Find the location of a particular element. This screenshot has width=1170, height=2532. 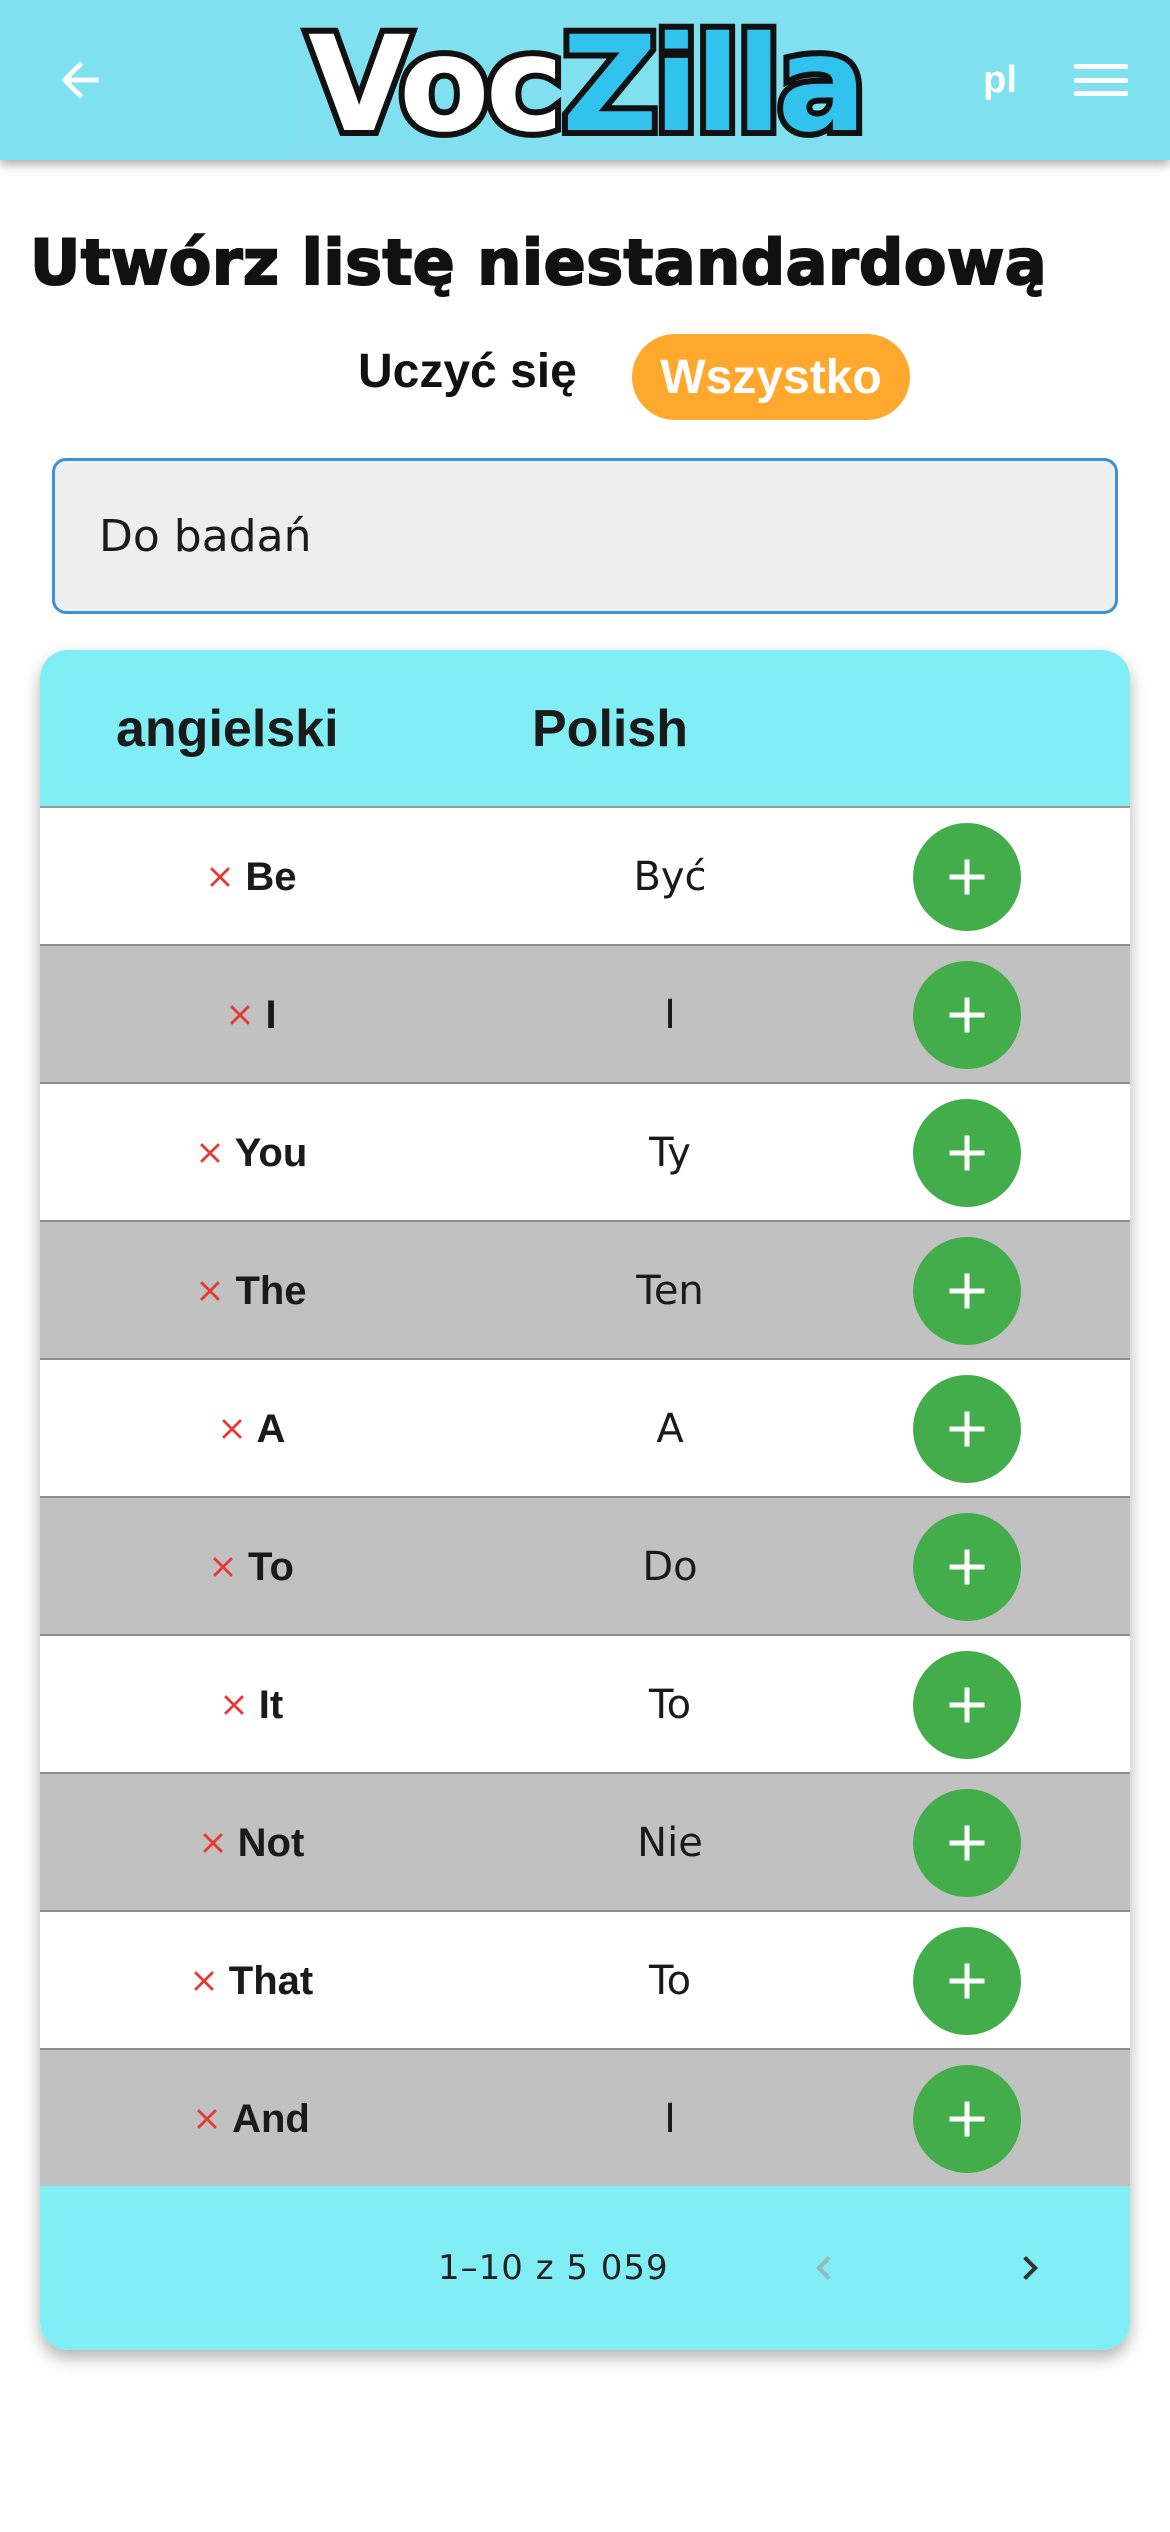

chevron-right-icon is located at coordinates (1030, 2268).